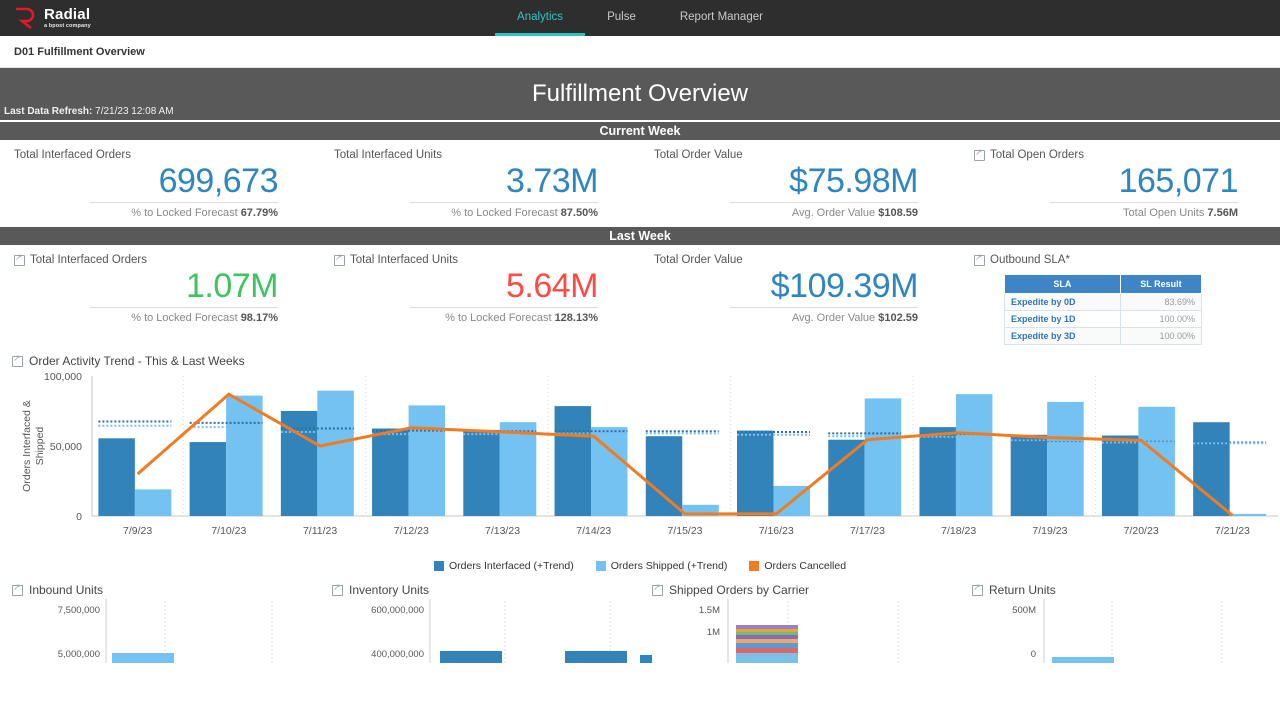  What do you see at coordinates (721, 18) in the screenshot?
I see `nav-item-report-manager: Report Manager` at bounding box center [721, 18].